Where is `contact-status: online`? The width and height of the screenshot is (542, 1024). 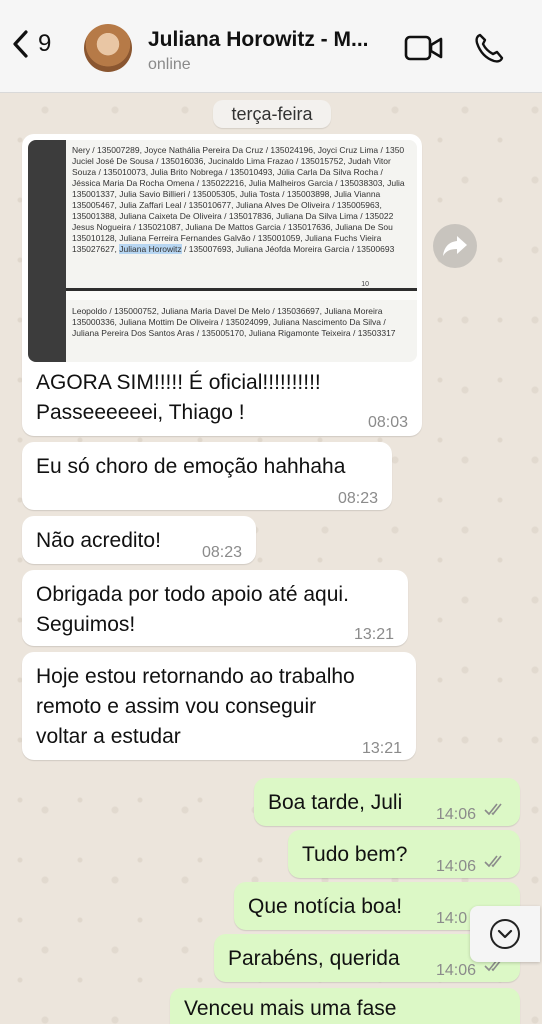
contact-status: online is located at coordinates (169, 64).